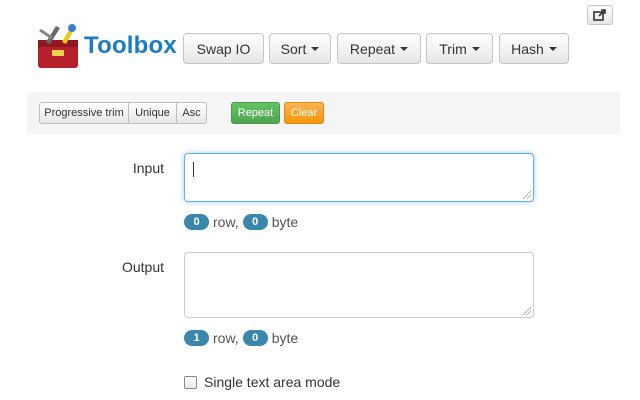  Describe the element at coordinates (255, 222) in the screenshot. I see `input-byte-count-badge: 0` at that location.